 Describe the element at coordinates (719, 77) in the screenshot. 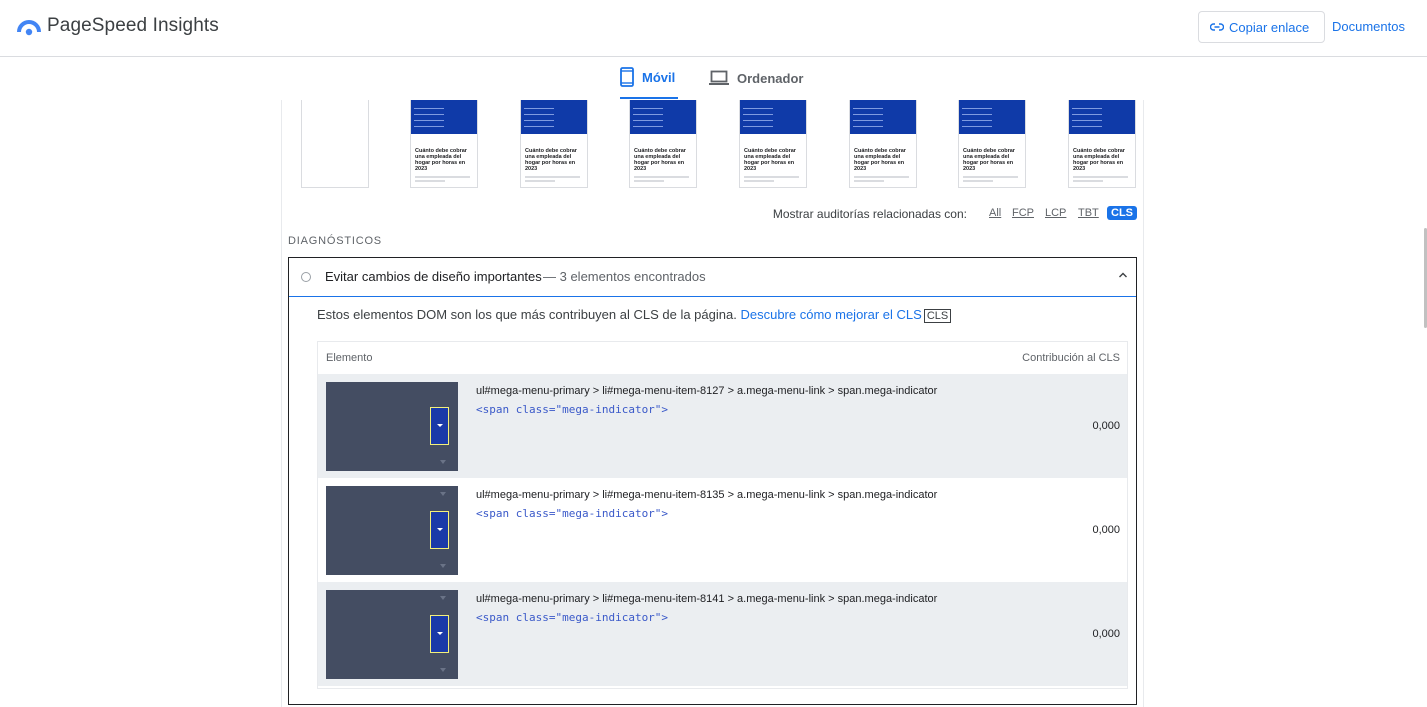

I see `laptop-icon` at that location.